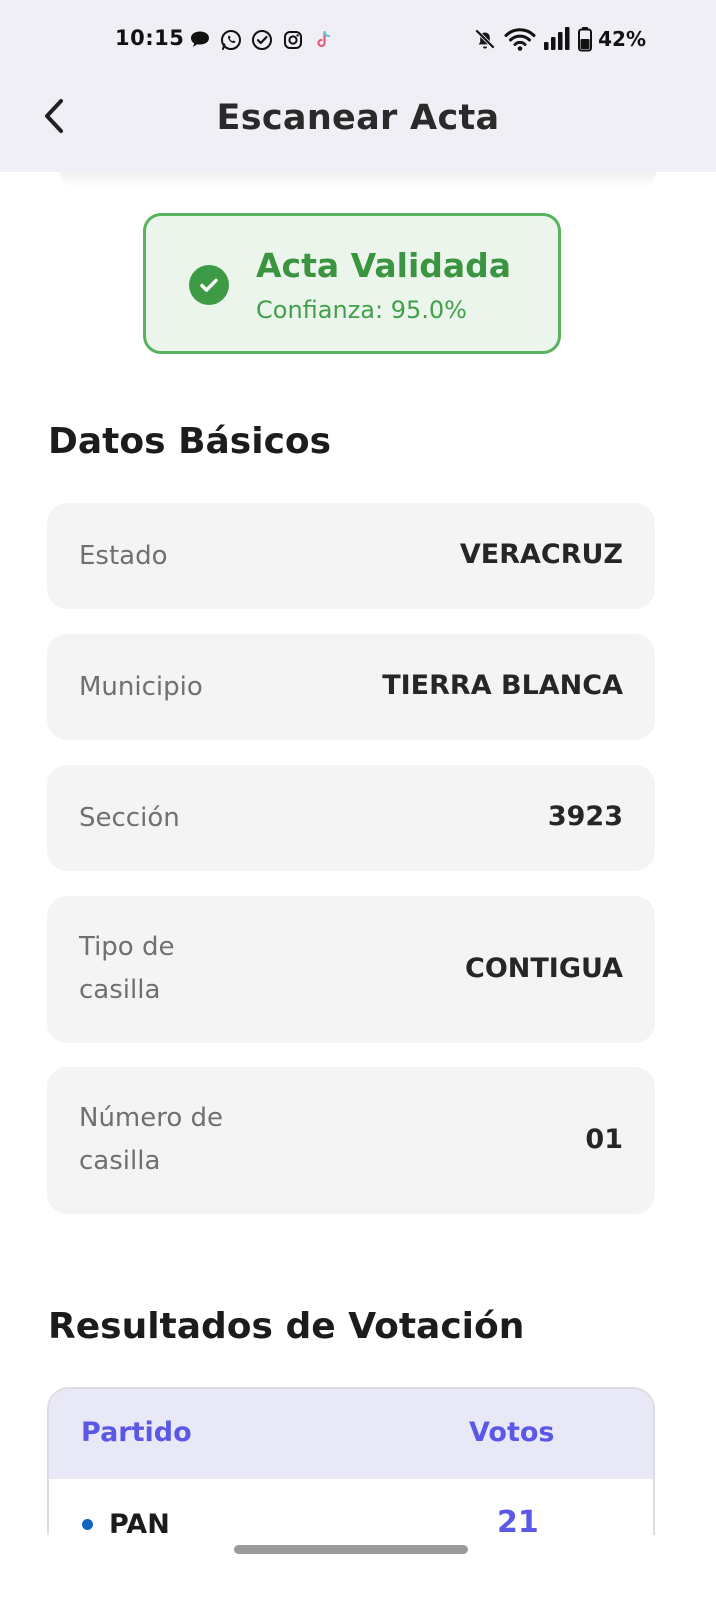  What do you see at coordinates (150, 38) in the screenshot?
I see `status-time: 10:15` at bounding box center [150, 38].